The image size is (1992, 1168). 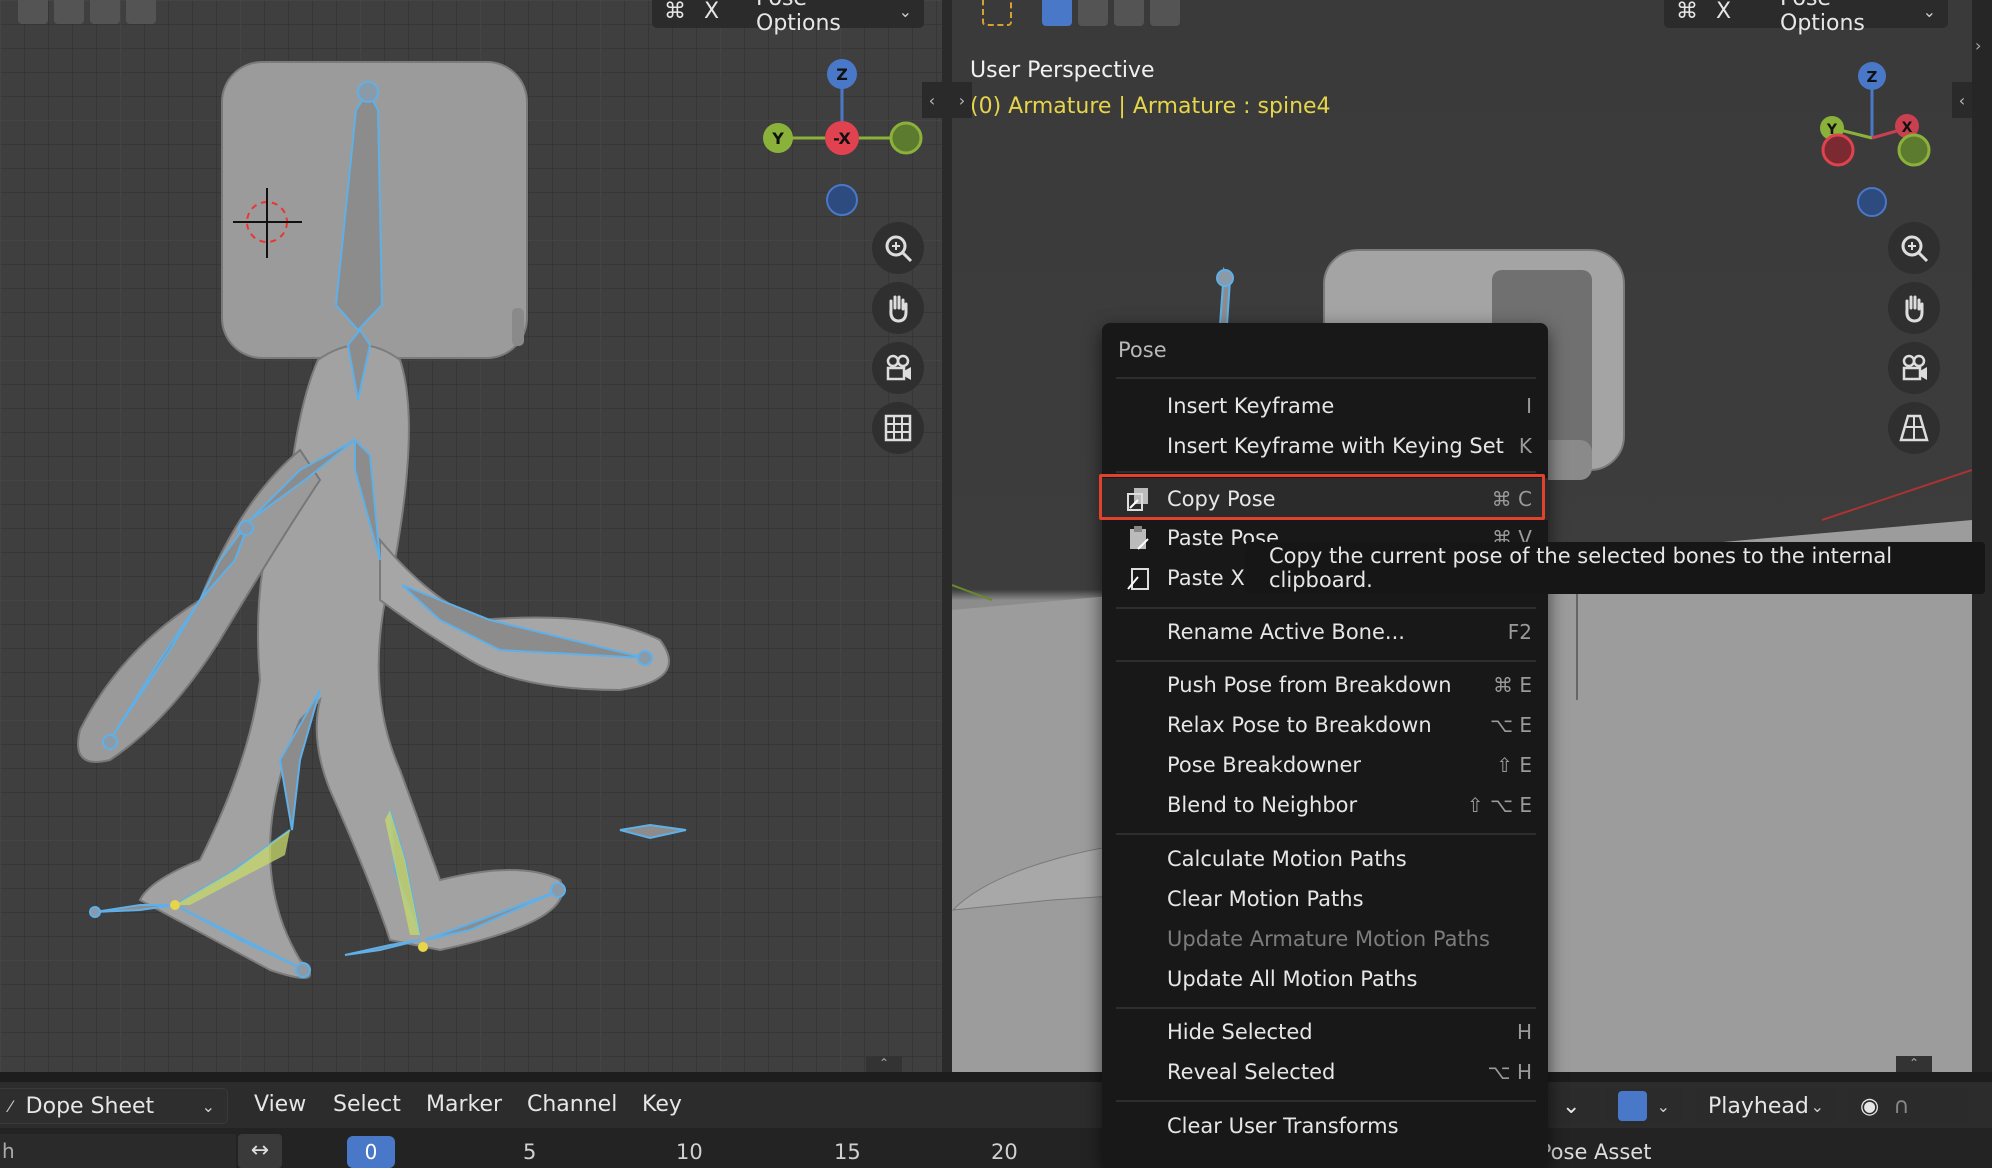 I want to click on navigation-gizmo-right: Z Y X, so click(x=1872, y=138).